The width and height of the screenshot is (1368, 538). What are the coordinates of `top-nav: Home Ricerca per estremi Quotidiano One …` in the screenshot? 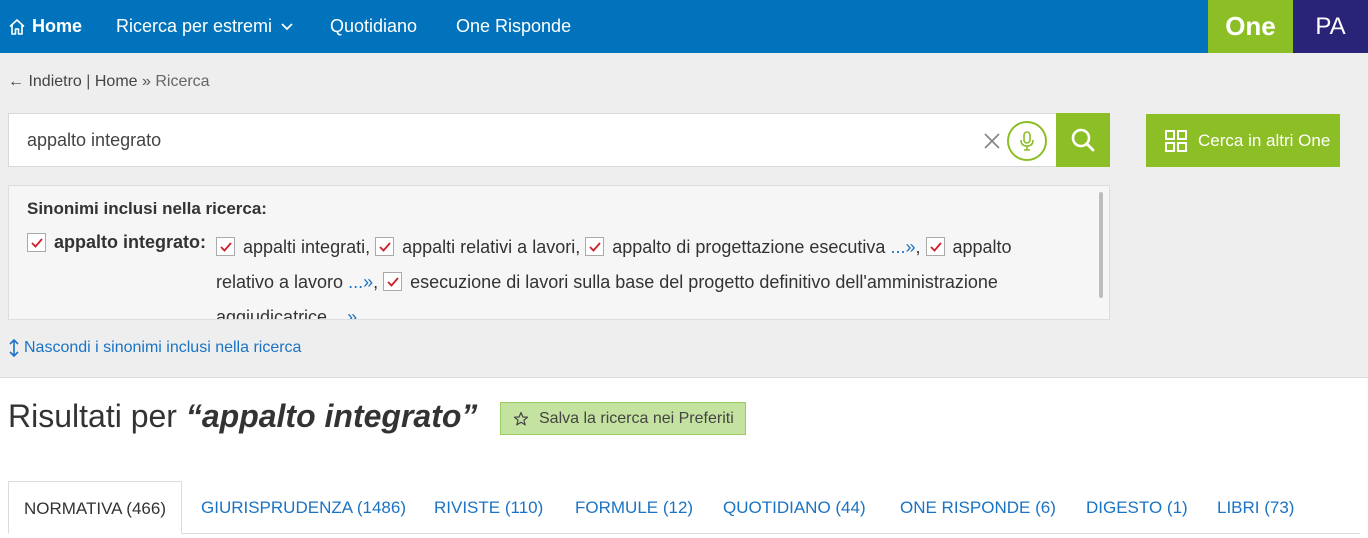 It's located at (684, 26).